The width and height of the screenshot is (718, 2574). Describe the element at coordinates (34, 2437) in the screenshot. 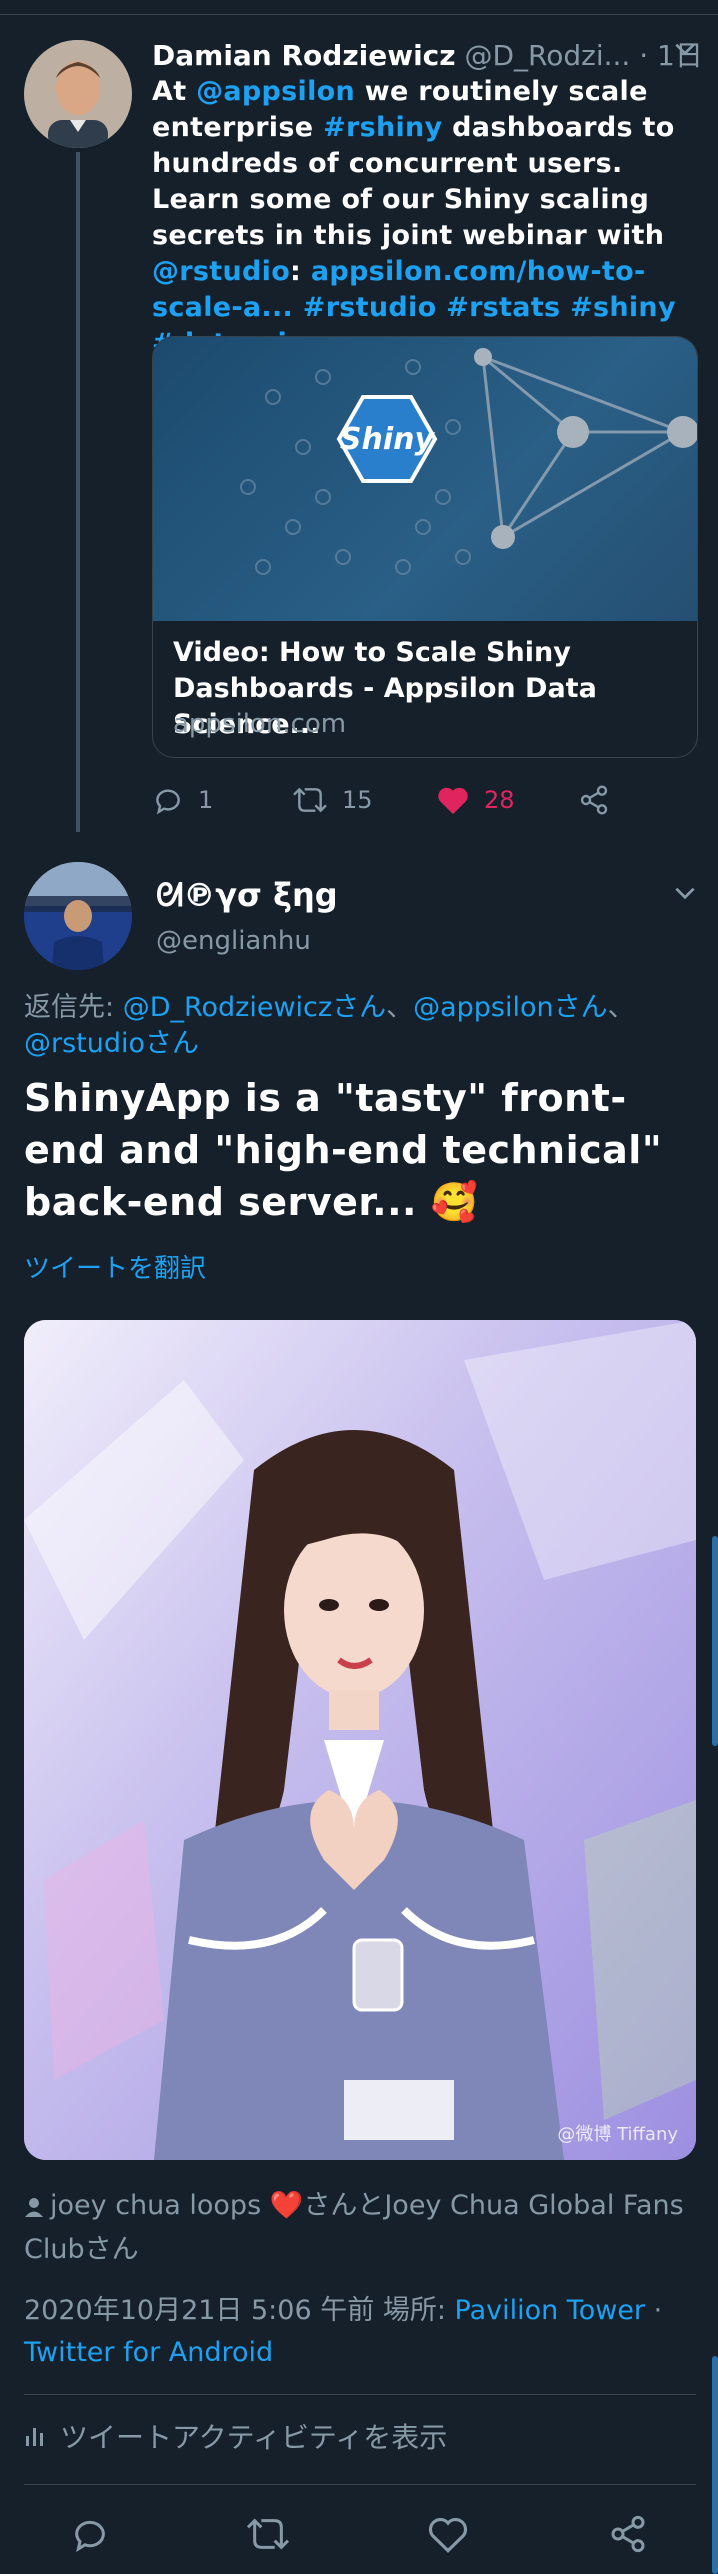

I see `bar-chart-icon` at that location.